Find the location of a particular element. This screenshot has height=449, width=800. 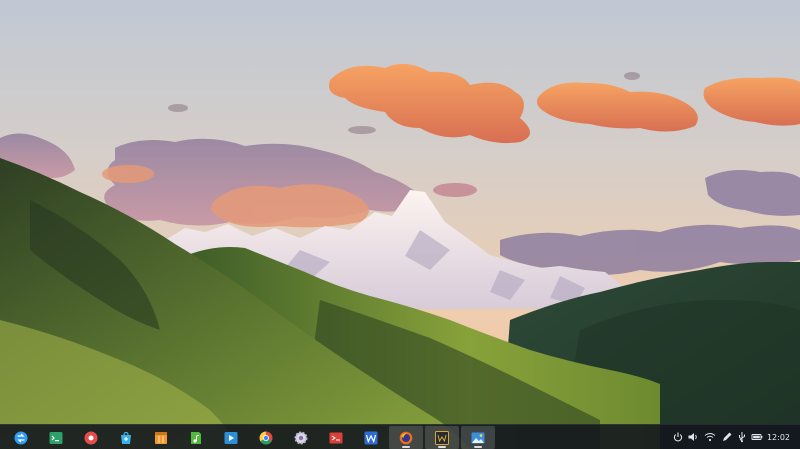

battery-icon is located at coordinates (757, 437).